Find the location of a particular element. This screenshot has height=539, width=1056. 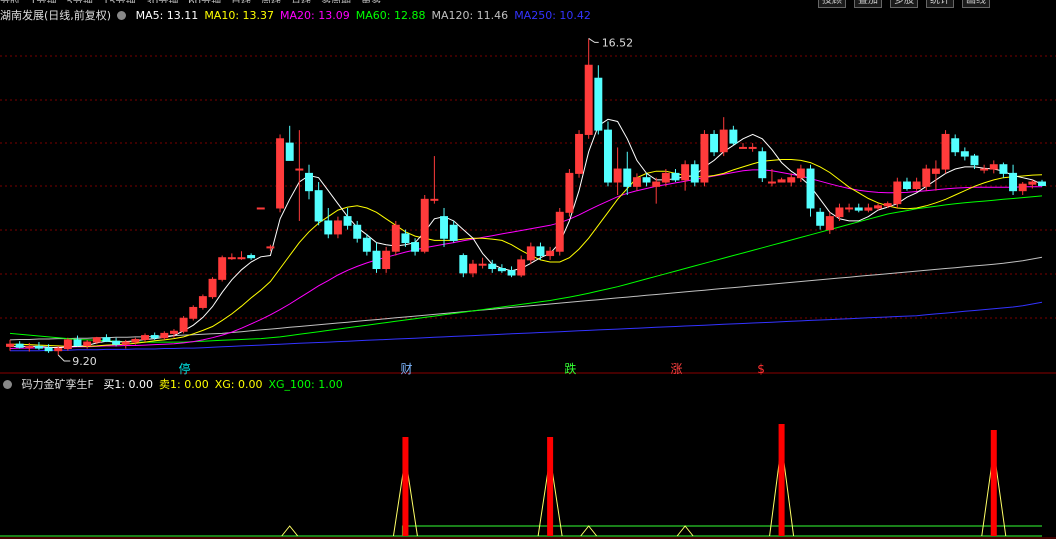

high-price-label: 16.52 is located at coordinates (618, 42).